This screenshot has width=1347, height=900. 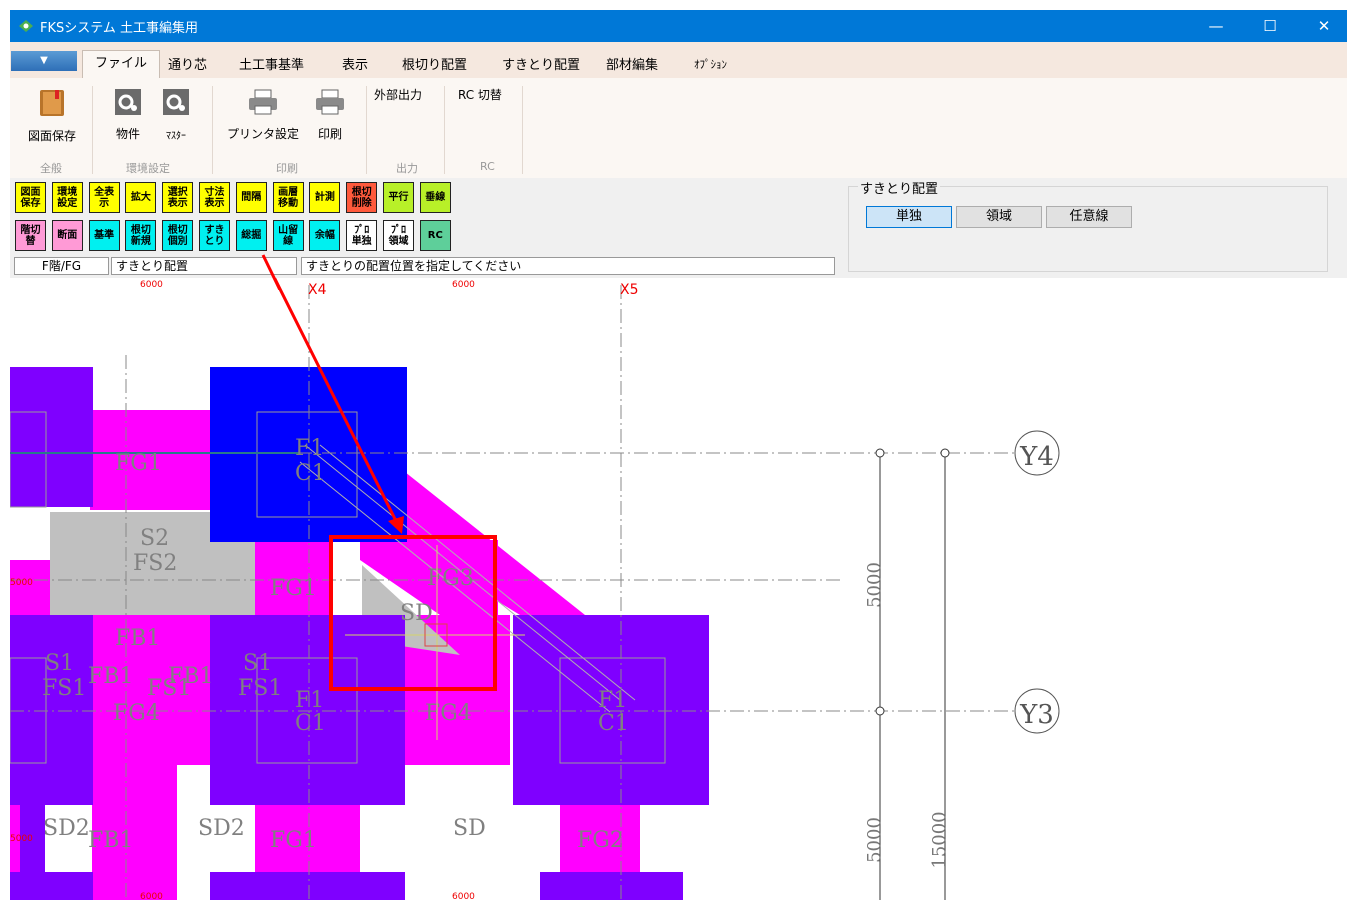 What do you see at coordinates (52, 103) in the screenshot?
I see `book-icon` at bounding box center [52, 103].